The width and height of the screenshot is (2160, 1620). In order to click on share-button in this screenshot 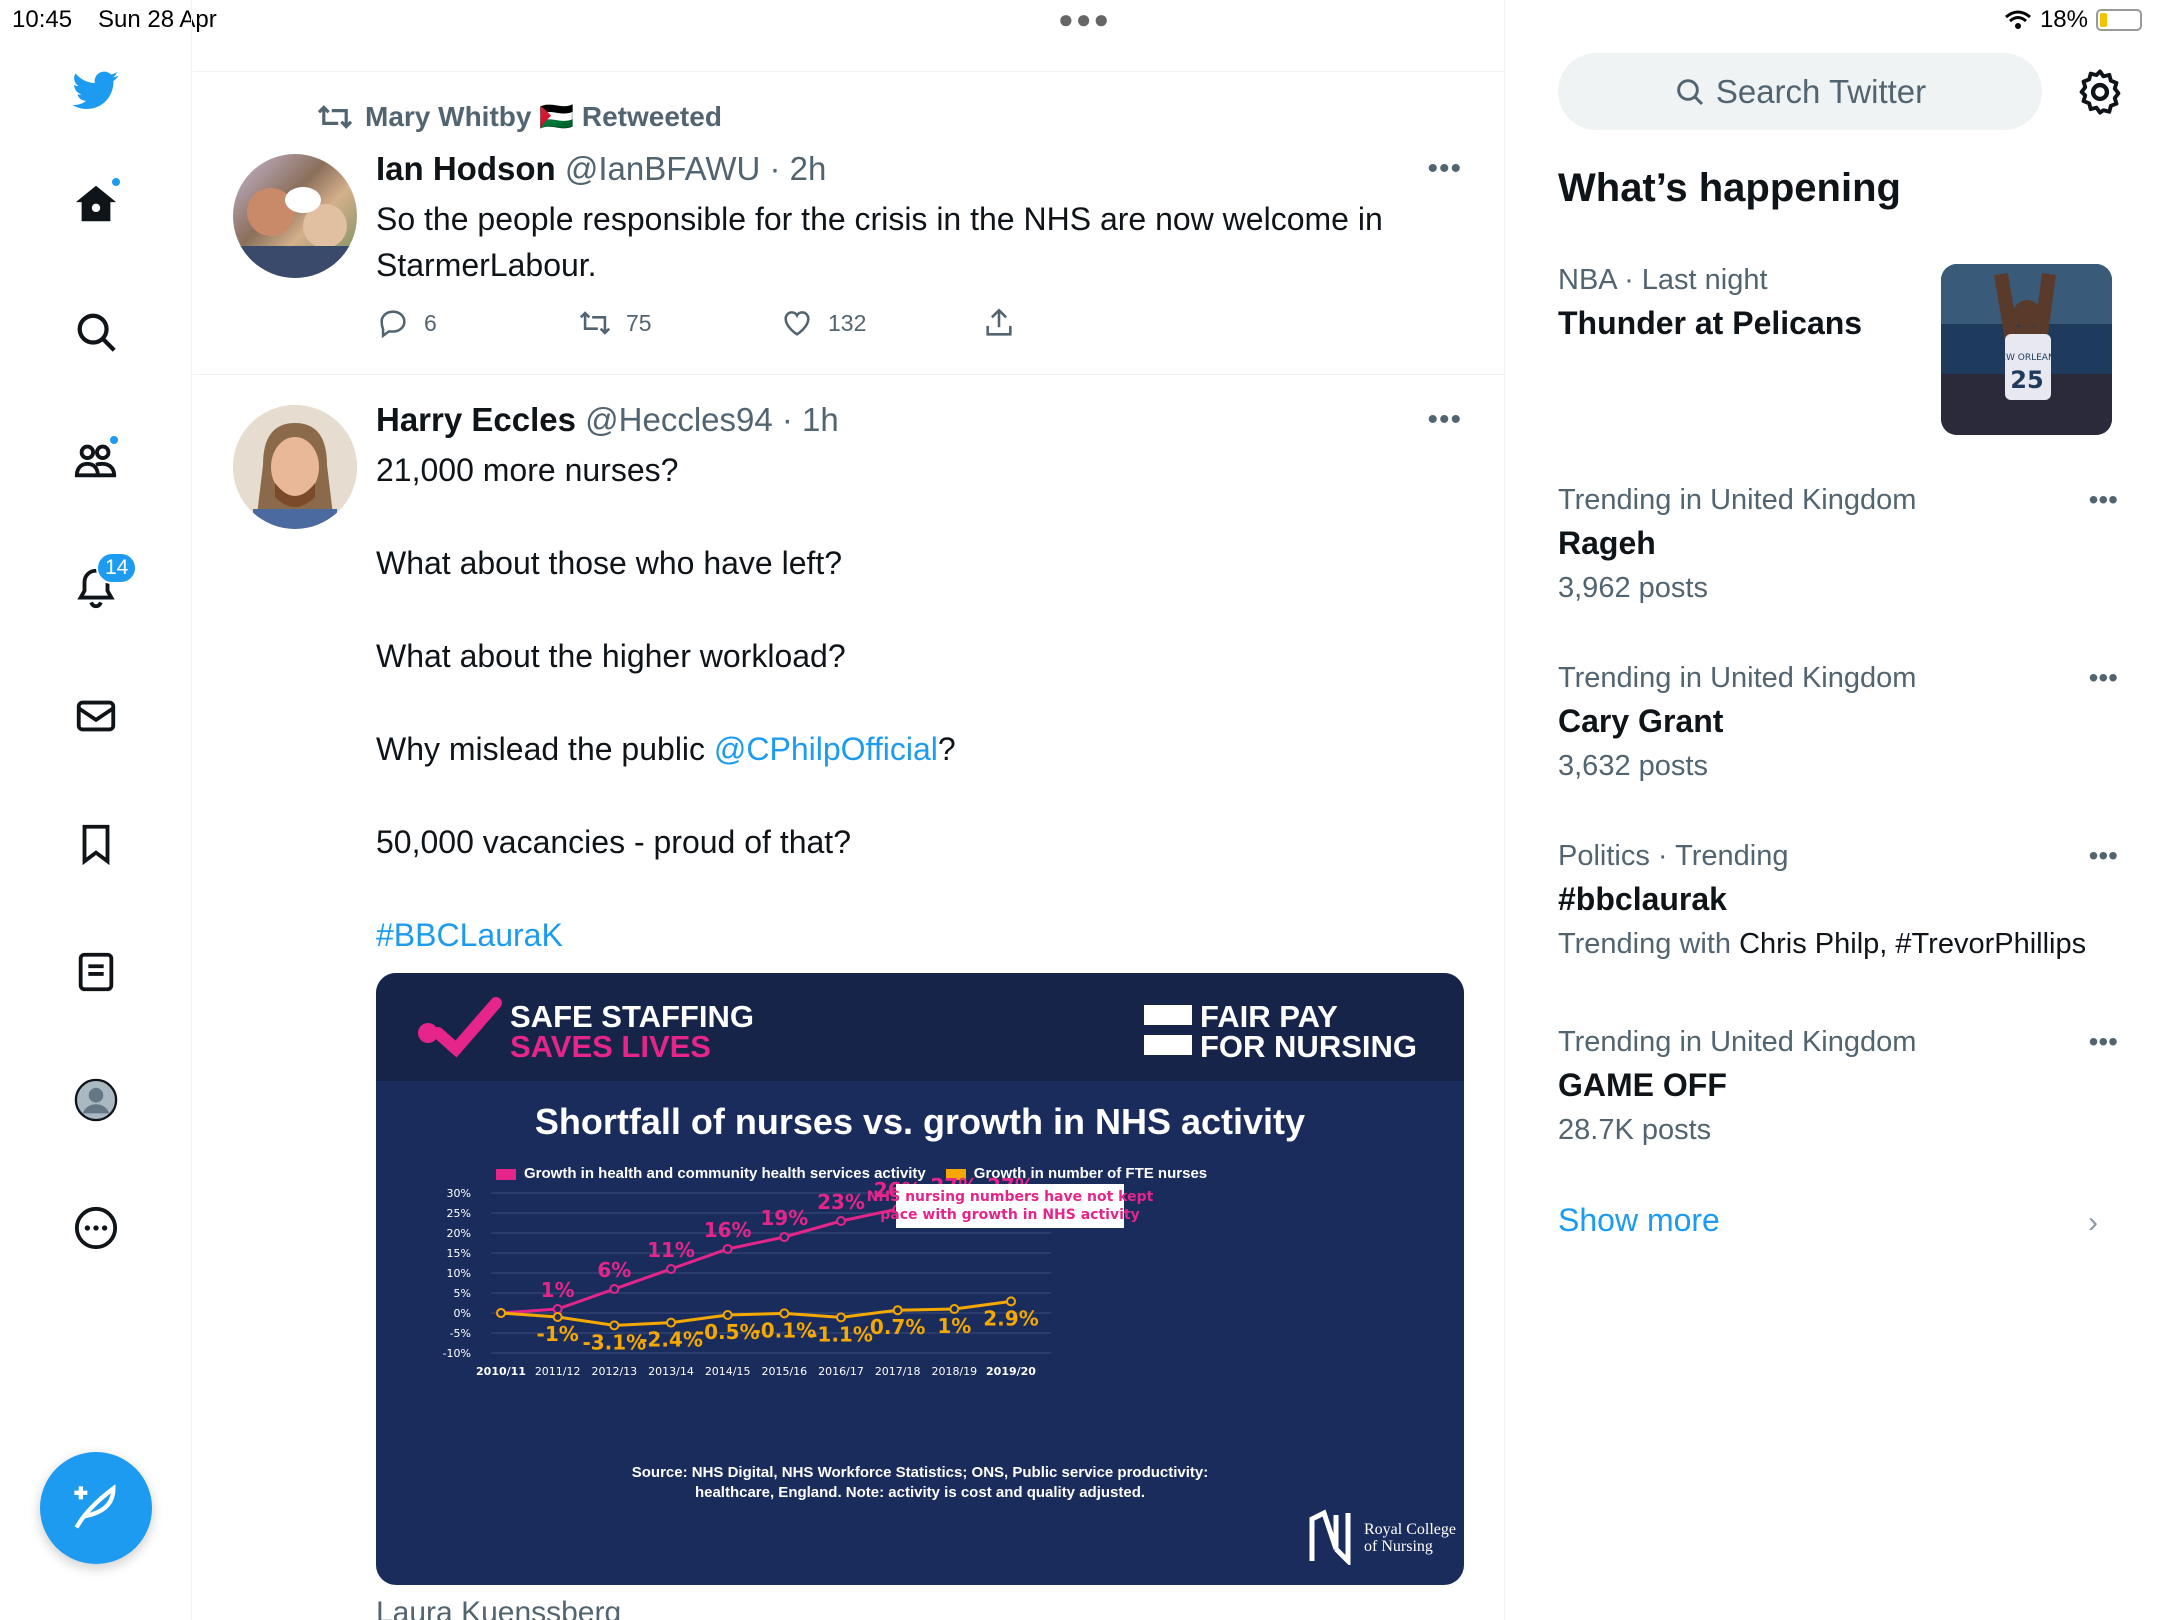, I will do `click(1083, 323)`.